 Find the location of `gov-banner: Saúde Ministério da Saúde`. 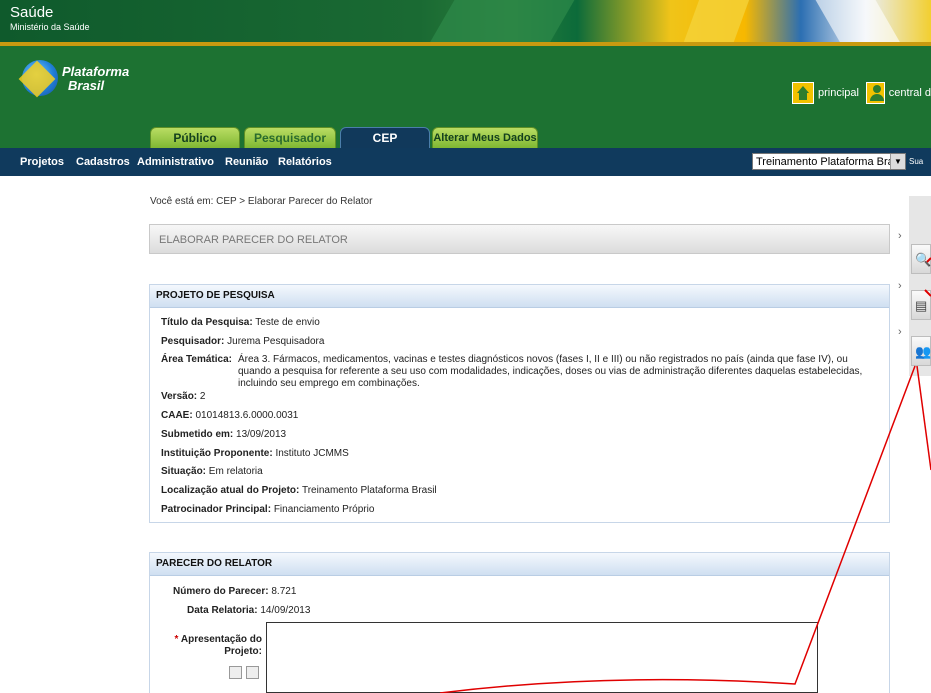

gov-banner: Saúde Ministério da Saúde is located at coordinates (465, 21).